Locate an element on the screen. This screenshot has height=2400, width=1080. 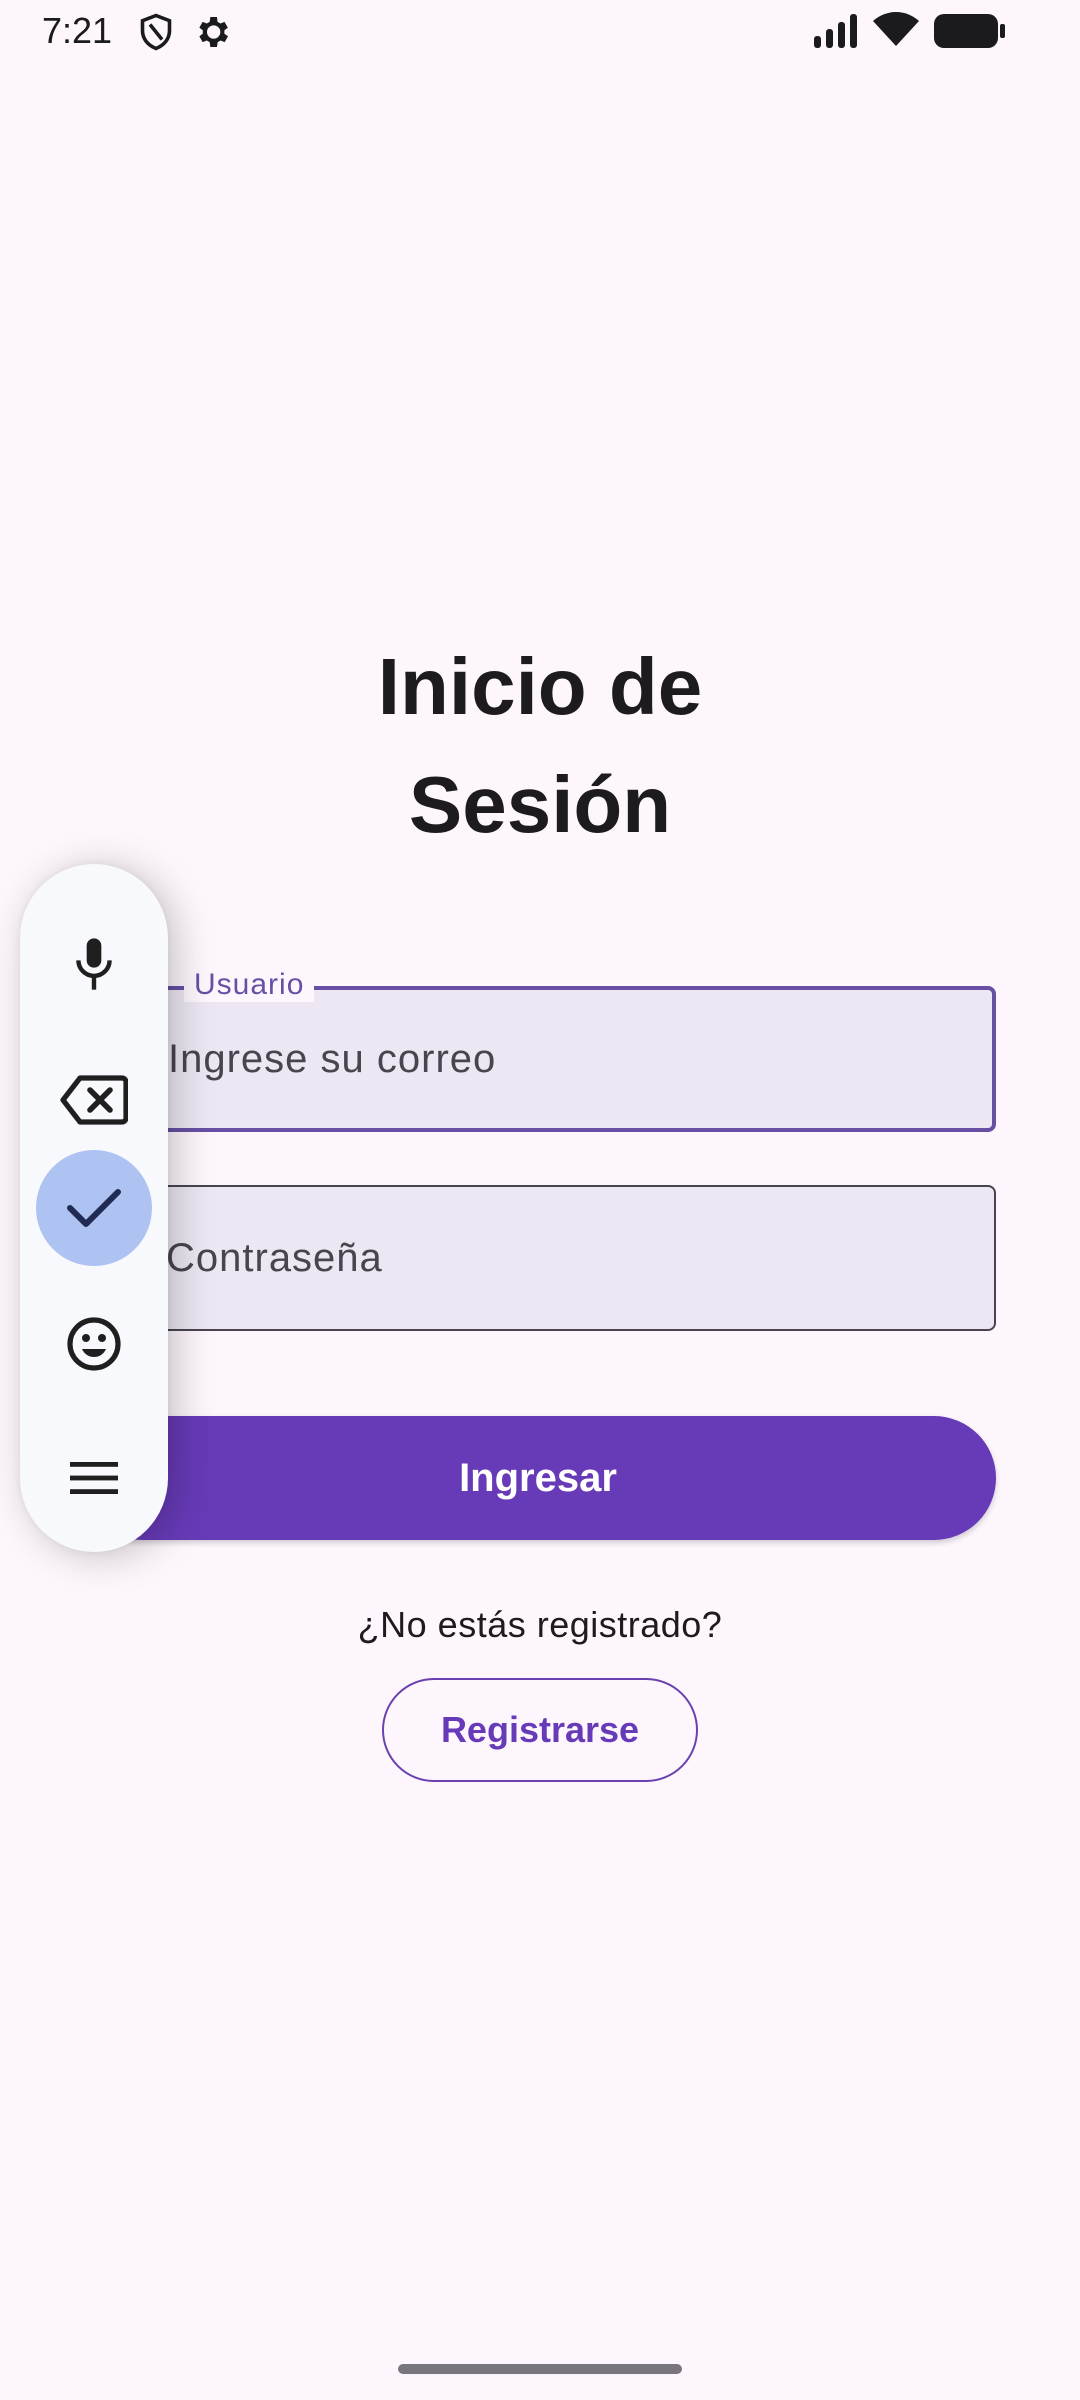
backspace-icon is located at coordinates (94, 1100).